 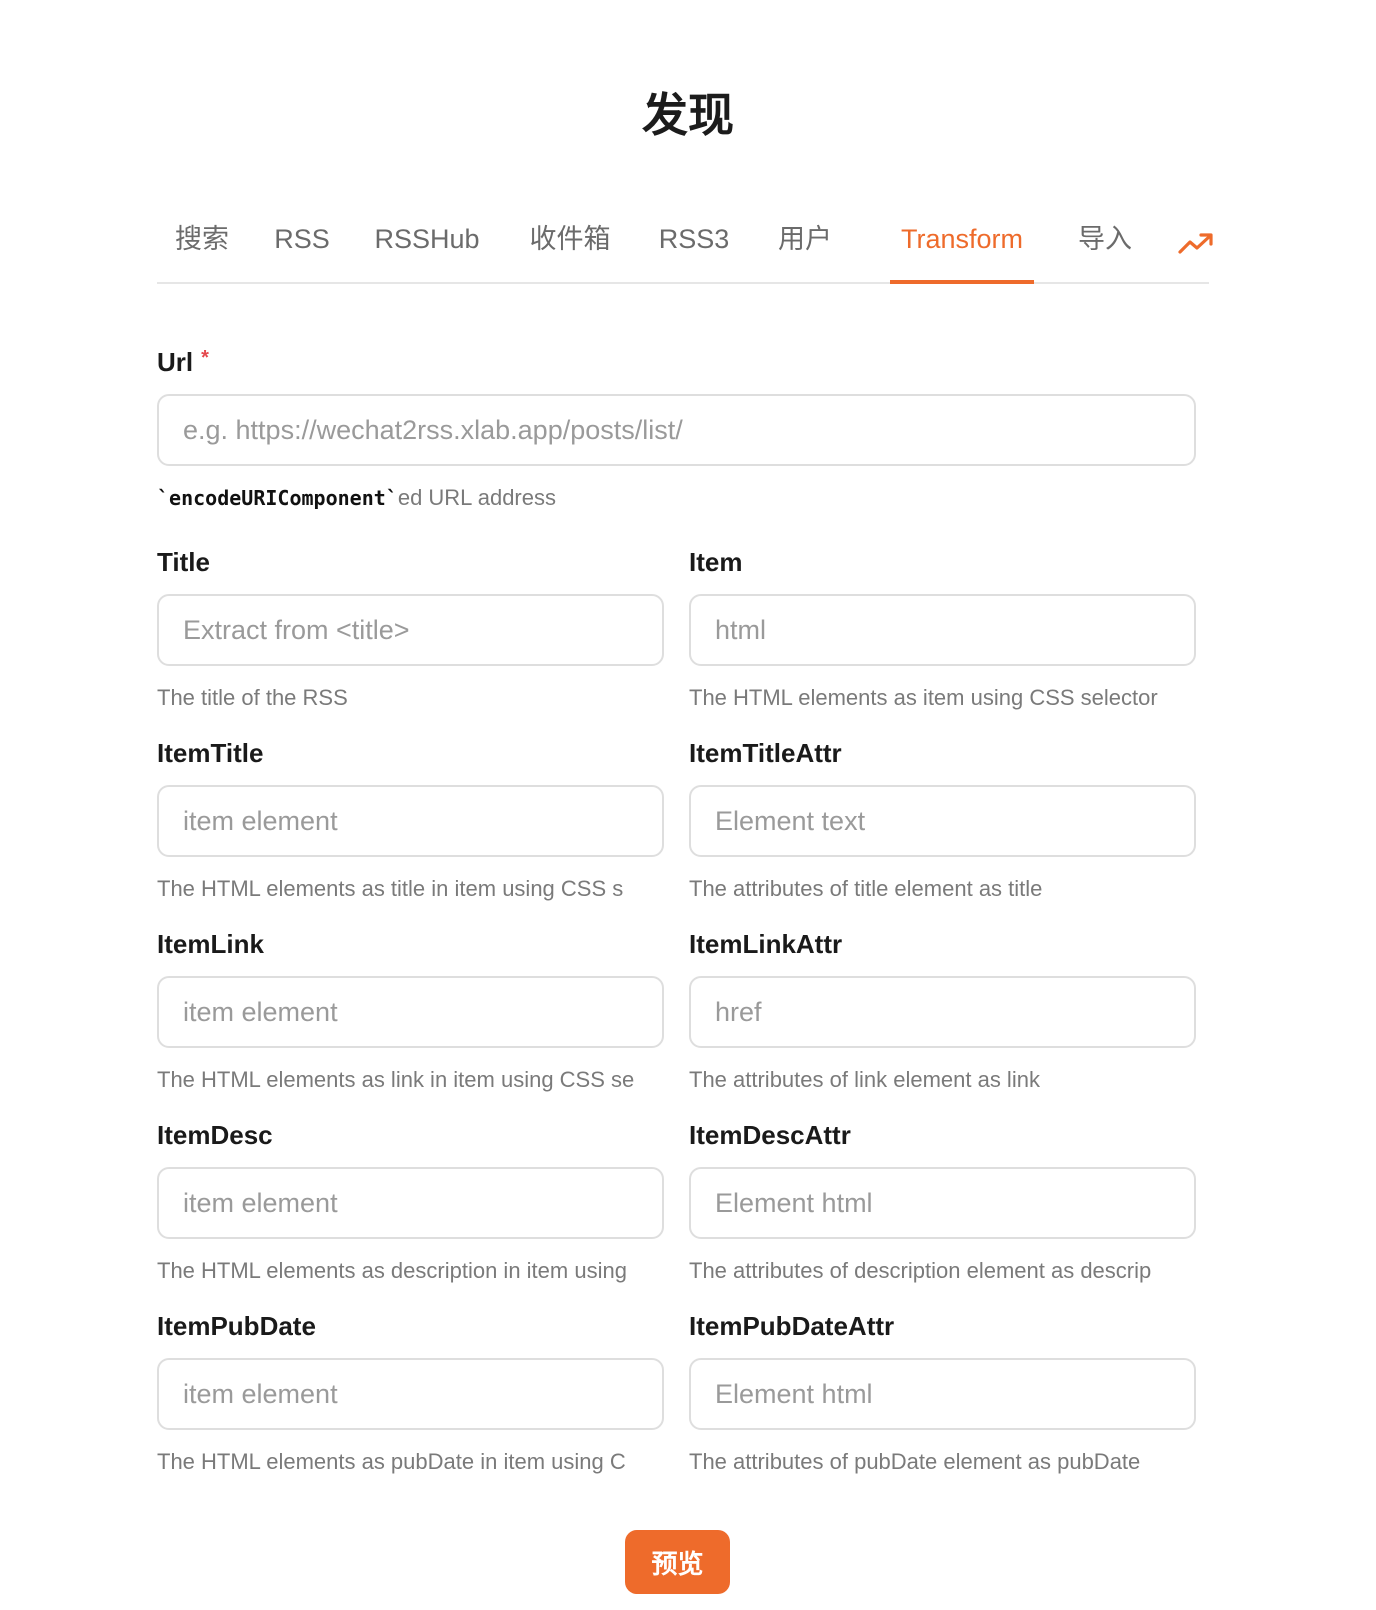 I want to click on url-label: Url *, so click(x=183, y=362).